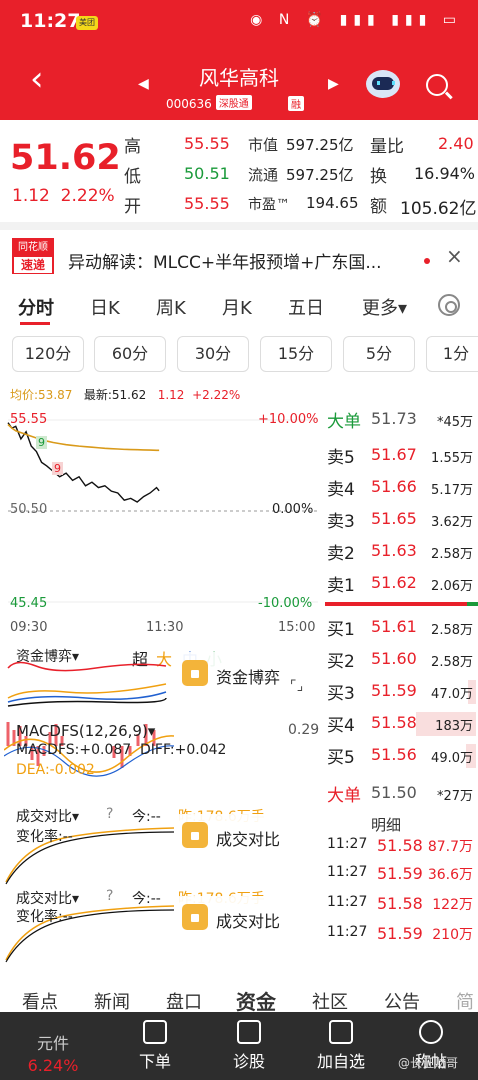 The image size is (478, 1080). I want to click on stock-code: 000636 深股通, so click(209, 103).